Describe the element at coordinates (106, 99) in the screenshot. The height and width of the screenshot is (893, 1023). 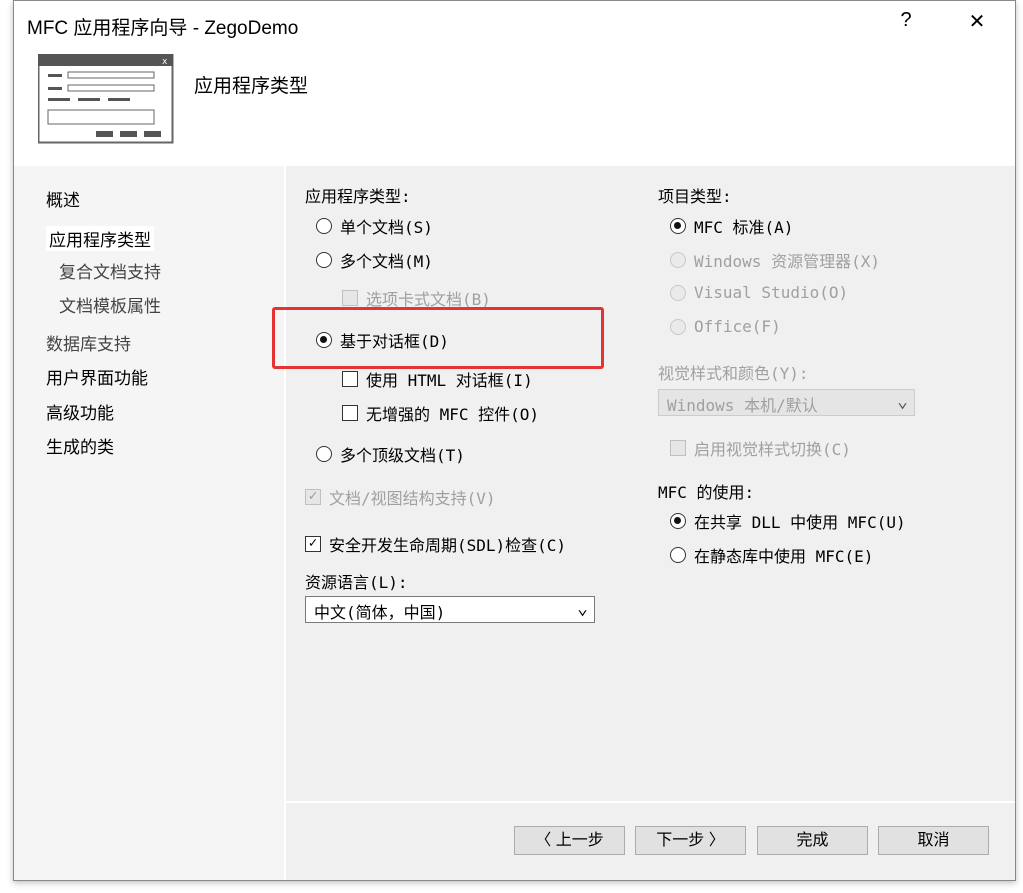
I see `dialog-illustration-icon: x` at that location.